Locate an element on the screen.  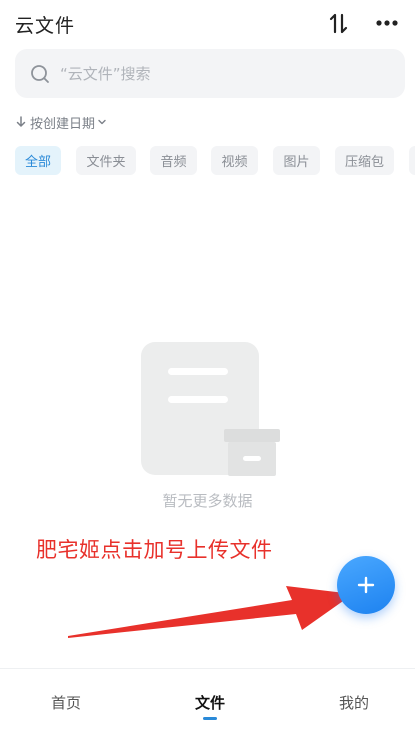
file-type-filters: 全部 文件夹 音频 视频 图片 压缩包 is located at coordinates (215, 161).